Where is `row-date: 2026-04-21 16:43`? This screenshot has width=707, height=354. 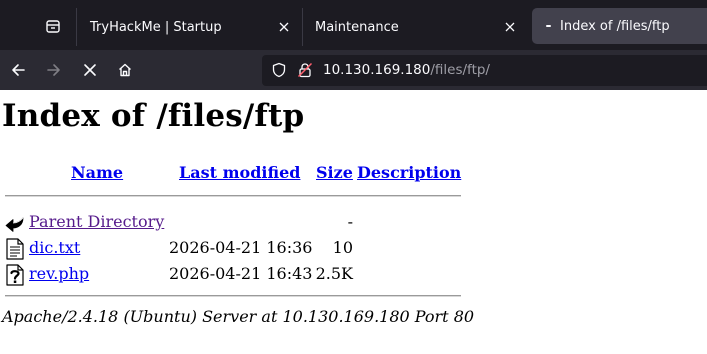
row-date: 2026-04-21 16:43 is located at coordinates (241, 273).